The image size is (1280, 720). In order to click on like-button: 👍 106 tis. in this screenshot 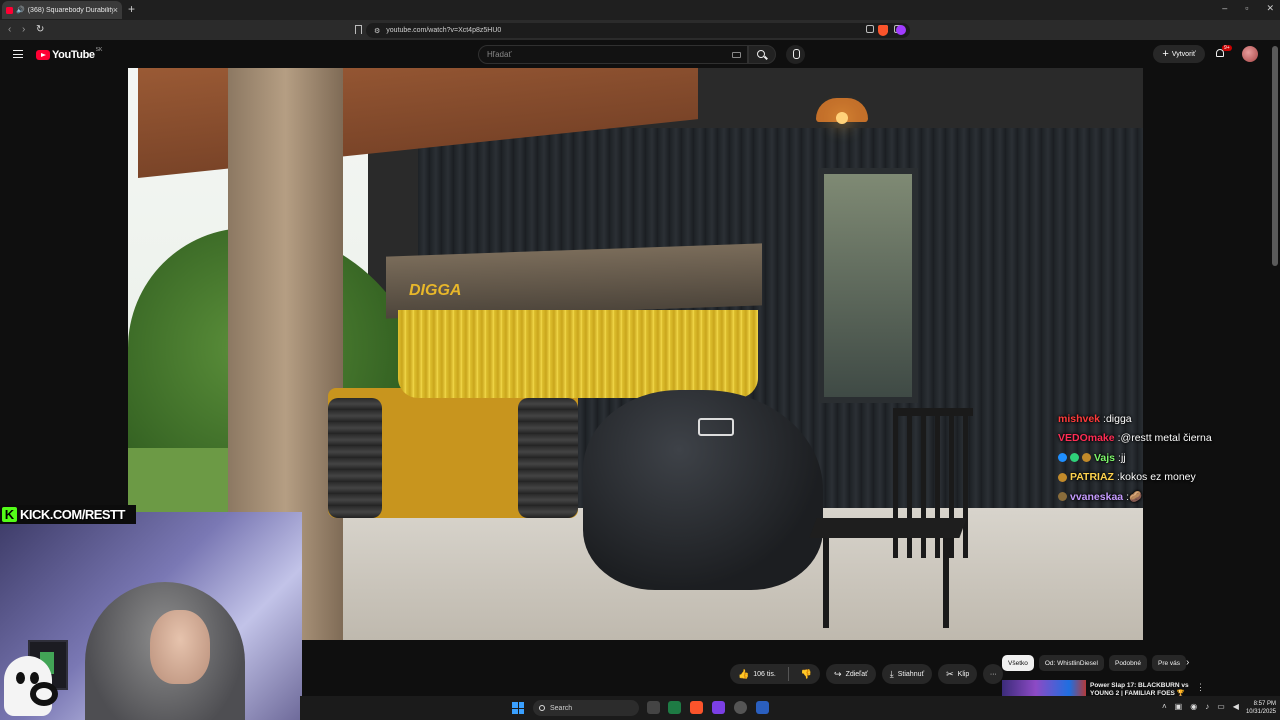, I will do `click(757, 674)`.